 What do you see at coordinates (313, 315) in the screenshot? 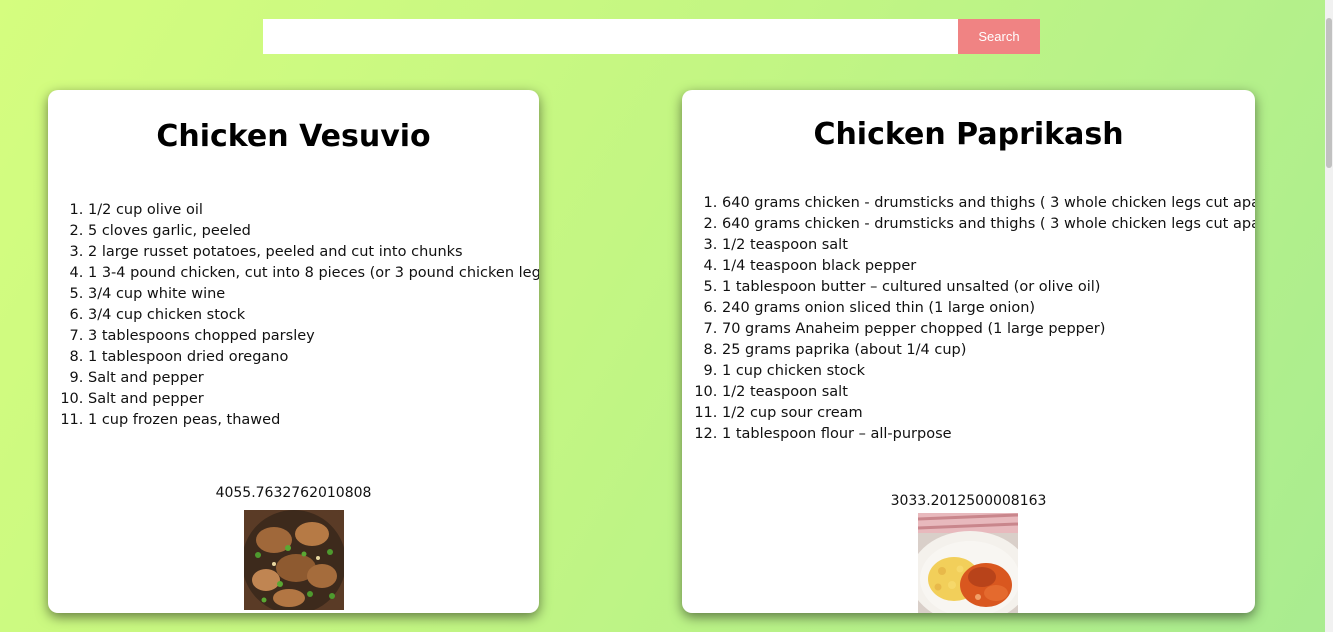
I see `ingredient-item: 3/4 cup chicken stock` at bounding box center [313, 315].